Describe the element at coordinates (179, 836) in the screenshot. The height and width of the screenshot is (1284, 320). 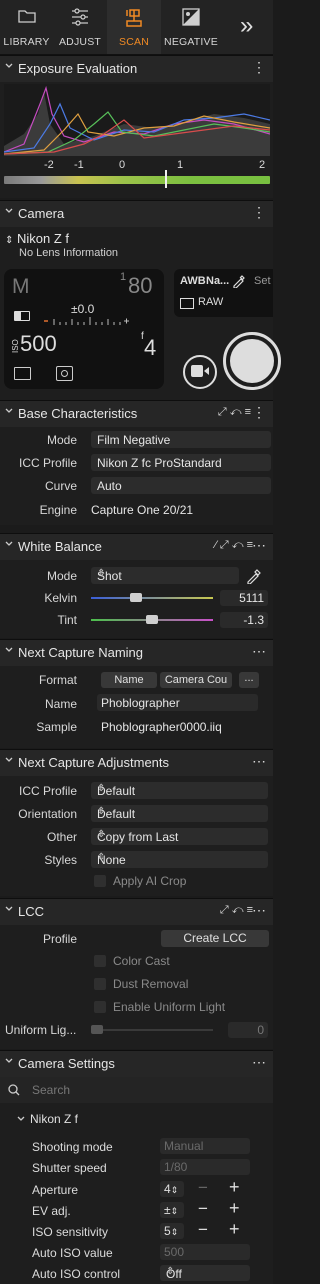
I see `other-dropdown: Copy from Last ⇕` at that location.